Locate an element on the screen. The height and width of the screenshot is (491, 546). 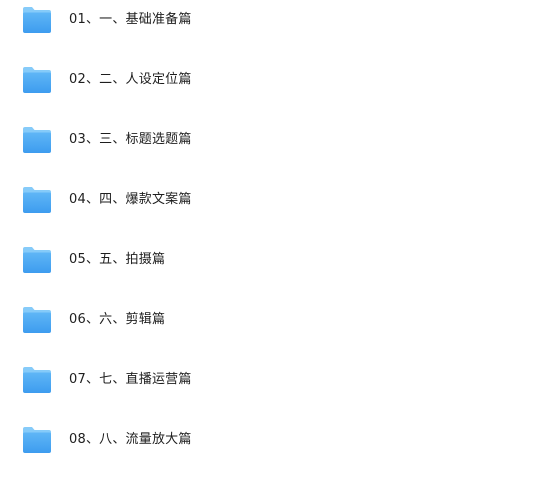
folder-item: 08、八、流量放大篇 is located at coordinates (273, 440).